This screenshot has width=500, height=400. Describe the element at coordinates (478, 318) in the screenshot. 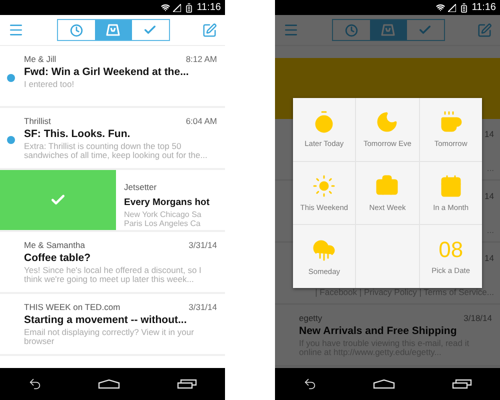

I see `email-time: 3/18/14` at that location.